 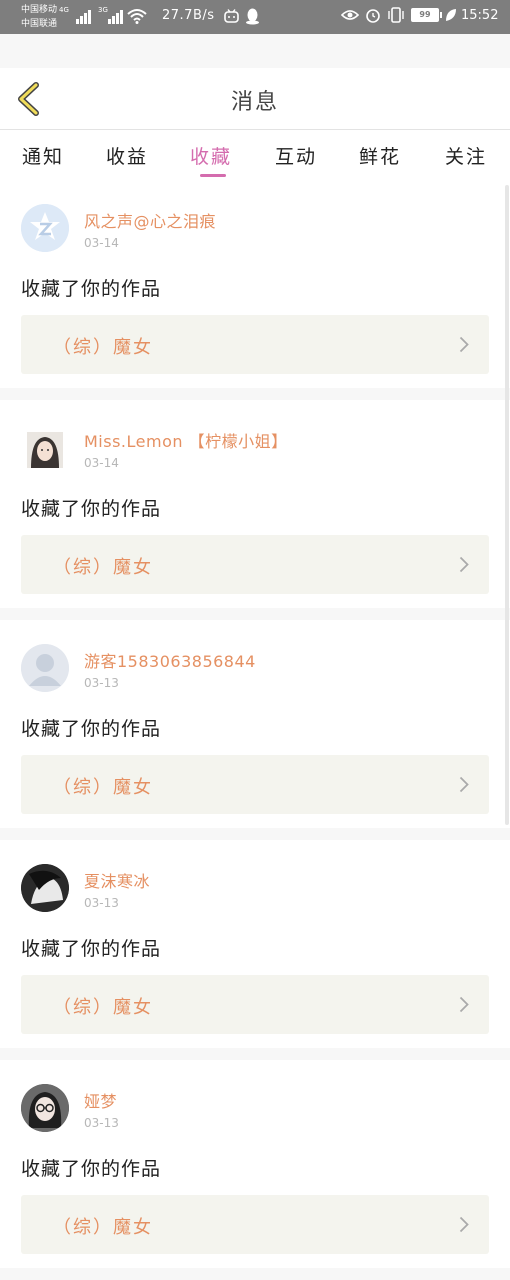 What do you see at coordinates (45, 17) in the screenshot?
I see `carrier-info: 中国移动 4G 中国联通` at bounding box center [45, 17].